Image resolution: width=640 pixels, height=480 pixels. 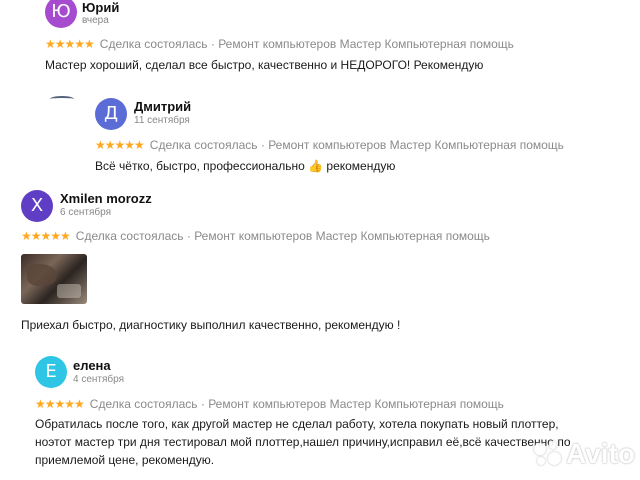 I want to click on watermark-text: Avito, so click(x=600, y=453).